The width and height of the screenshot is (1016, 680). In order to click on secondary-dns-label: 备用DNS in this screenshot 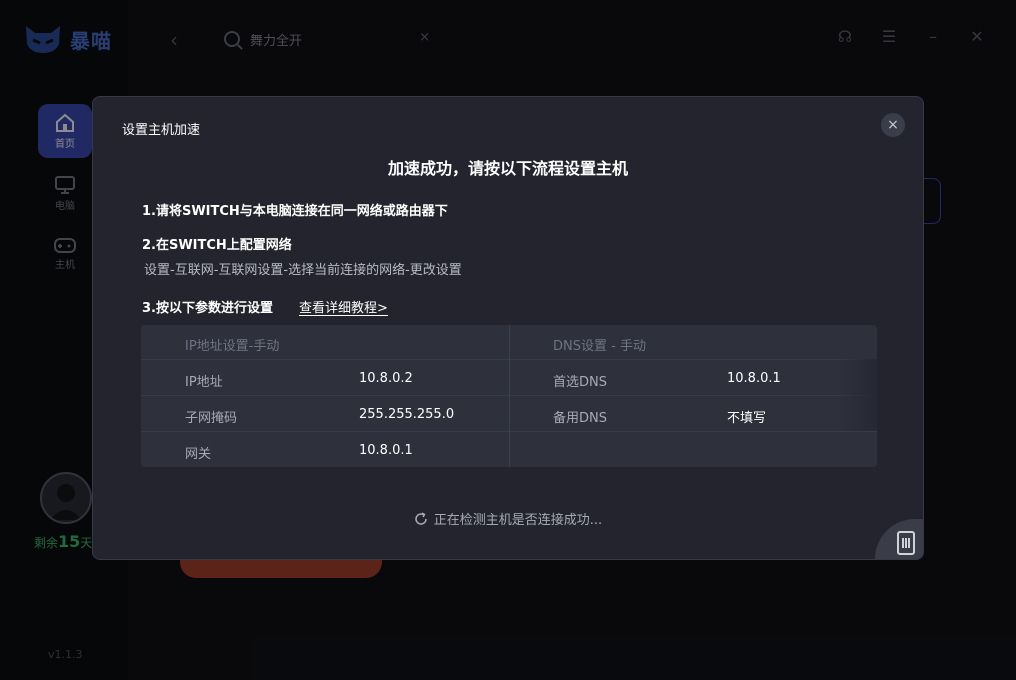, I will do `click(580, 418)`.